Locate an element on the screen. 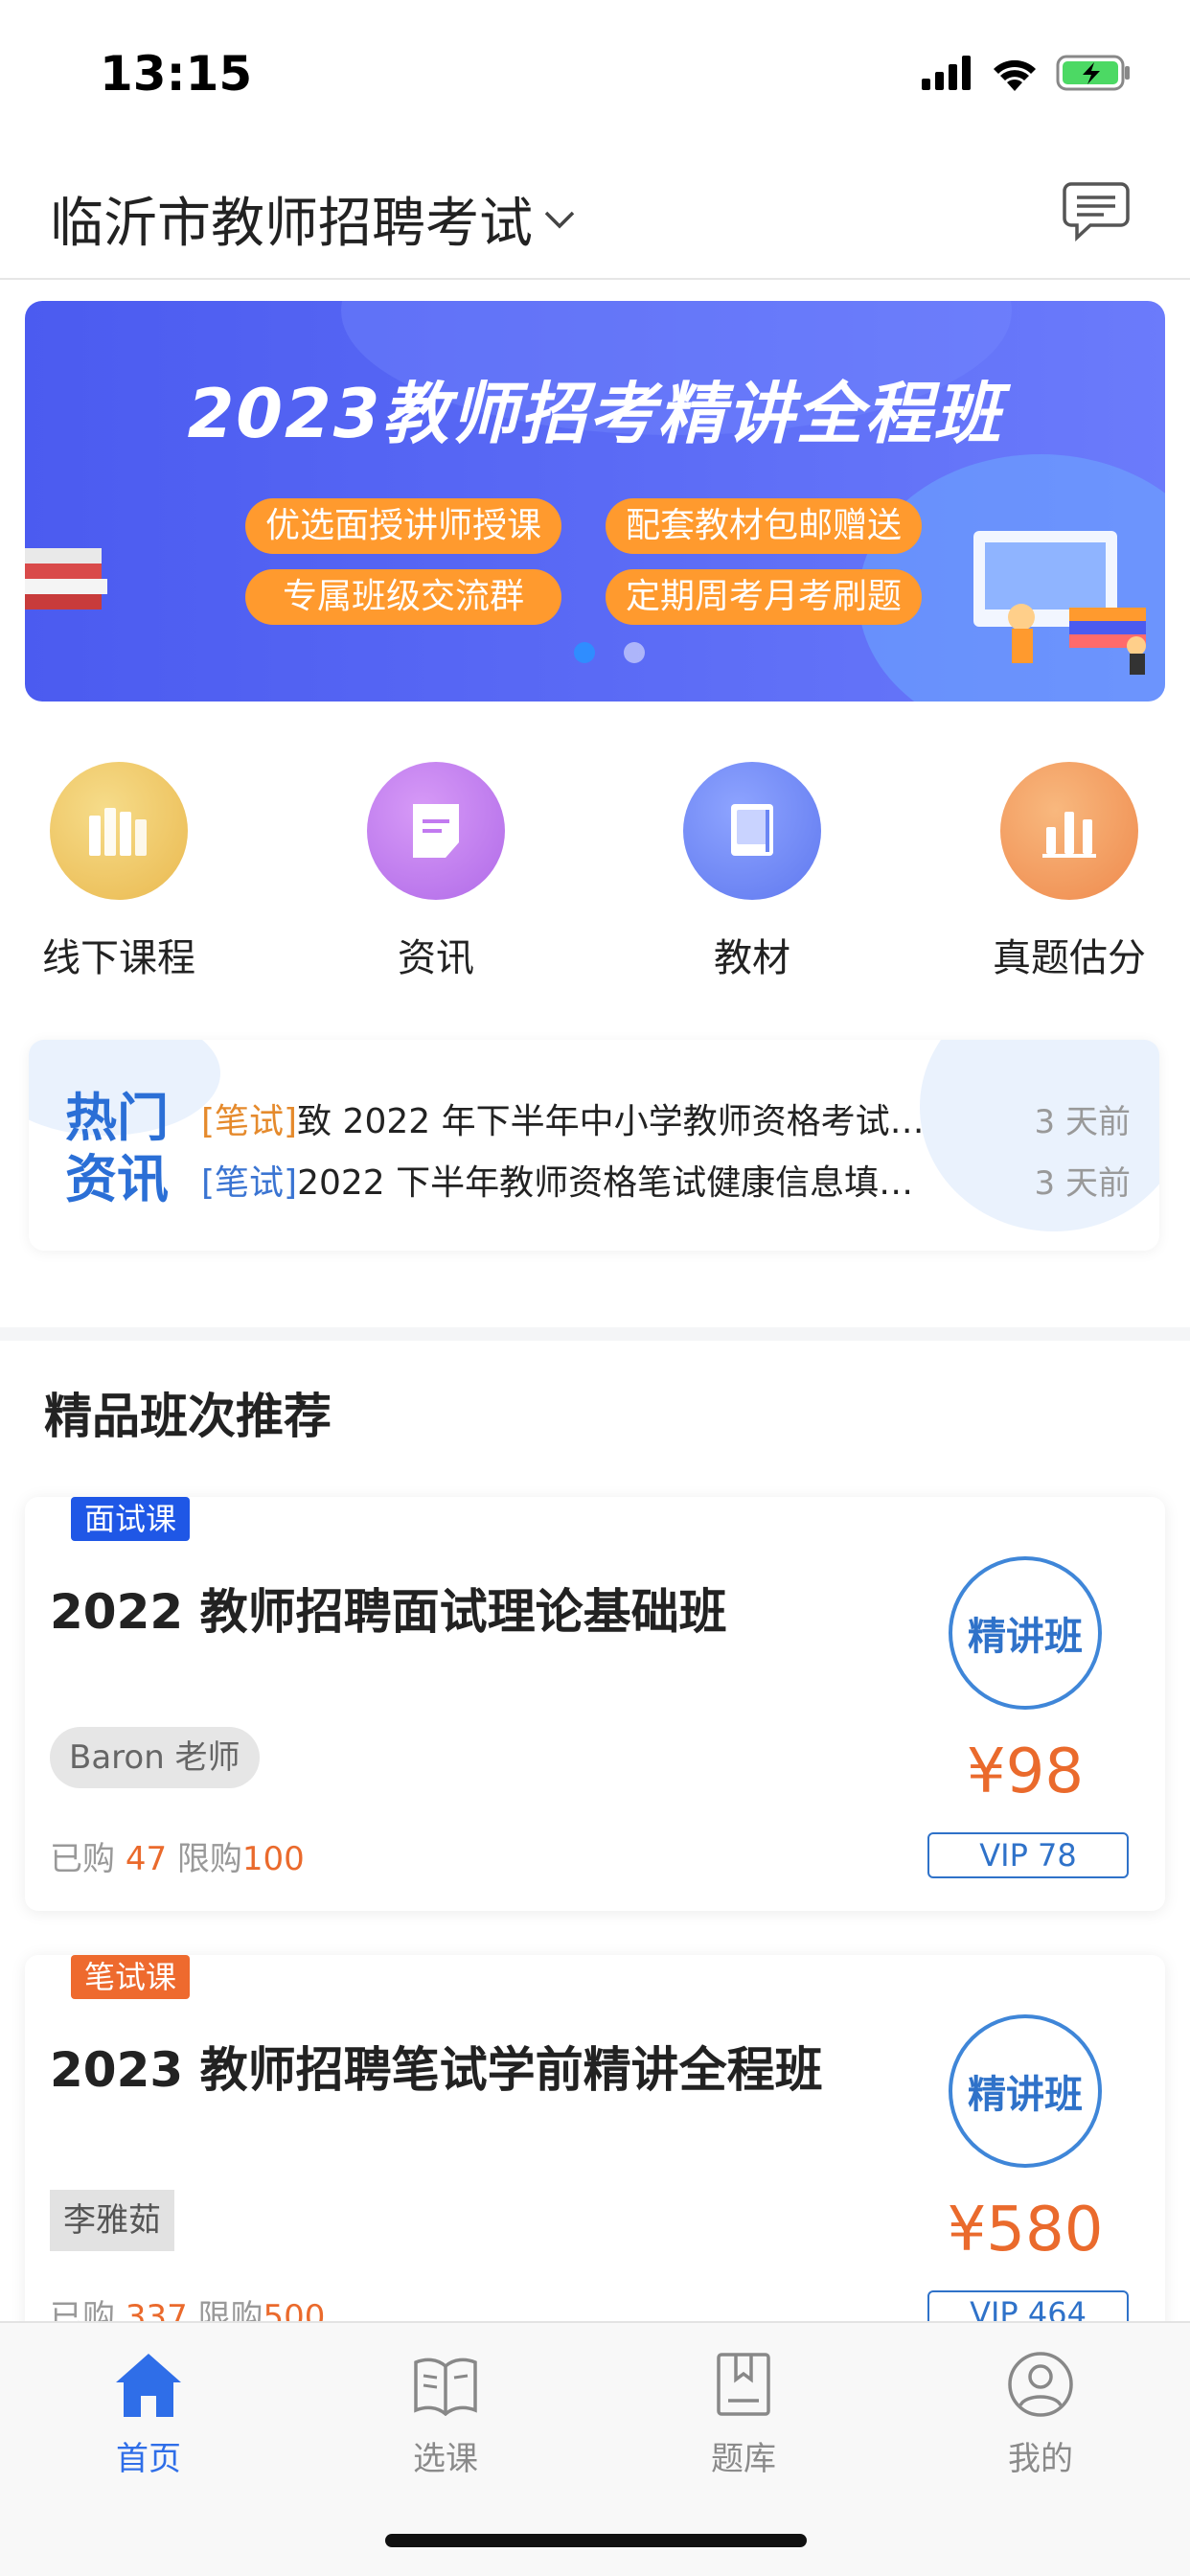 The image size is (1190, 2576). tab-question-bank: 题库 is located at coordinates (744, 2412).